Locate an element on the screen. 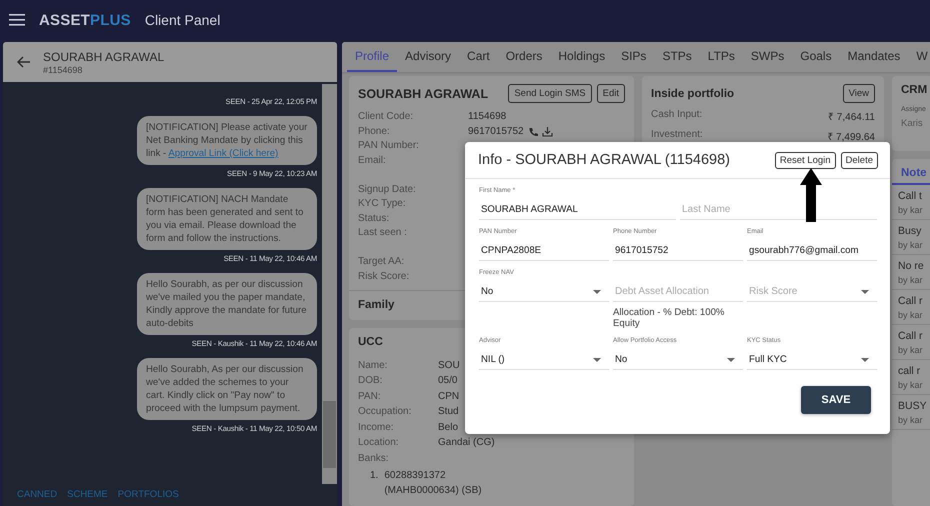  field-value: Belo is located at coordinates (449, 428).